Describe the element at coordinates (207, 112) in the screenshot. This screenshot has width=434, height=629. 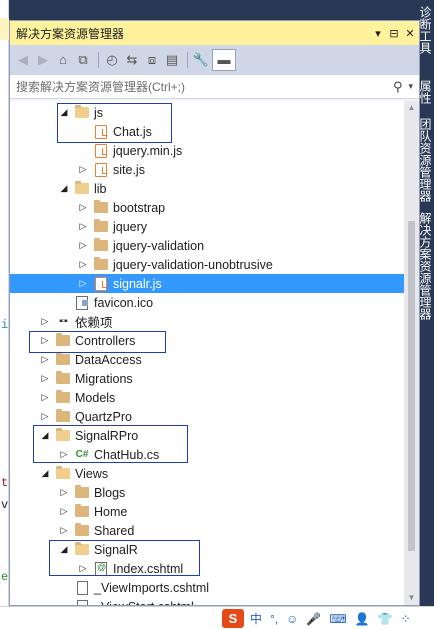
I see `tree-item: ◢ js` at that location.